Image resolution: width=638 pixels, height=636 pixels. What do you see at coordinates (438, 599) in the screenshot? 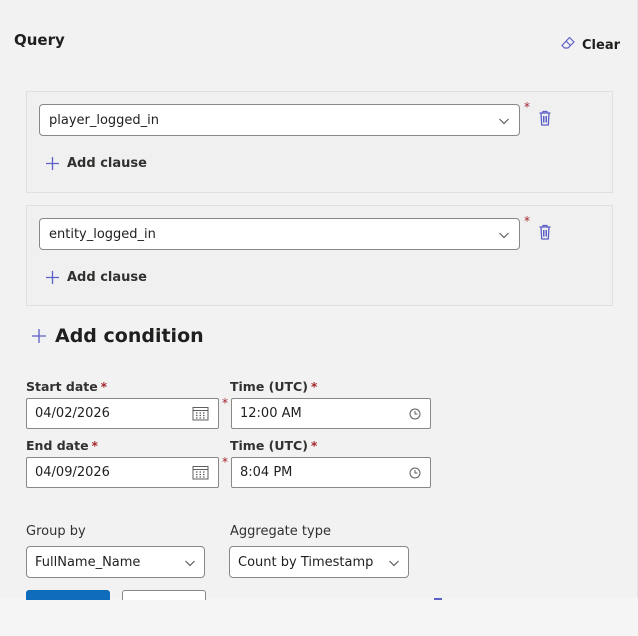
I see `partial-icon` at bounding box center [438, 599].